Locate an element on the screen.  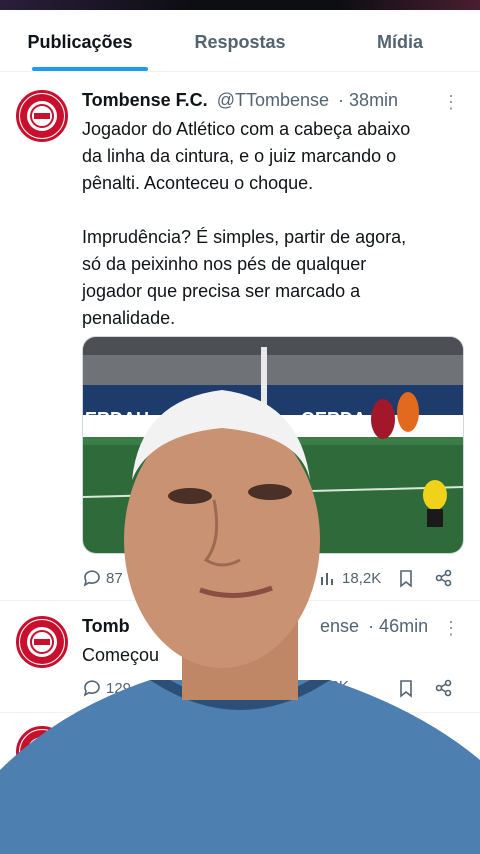
tab-label: Respostas is located at coordinates (240, 42).